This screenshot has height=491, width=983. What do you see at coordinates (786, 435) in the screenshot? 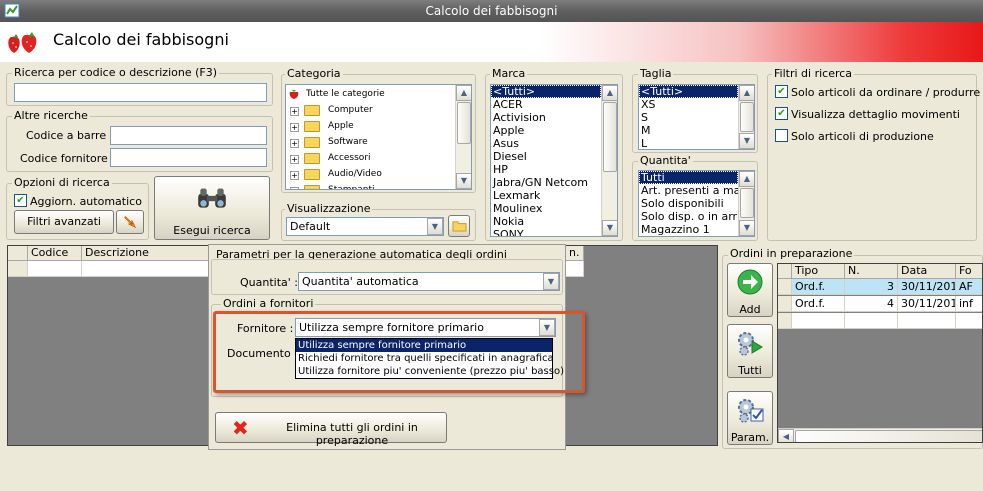
I see `scroll-left-icon: ◀` at bounding box center [786, 435].